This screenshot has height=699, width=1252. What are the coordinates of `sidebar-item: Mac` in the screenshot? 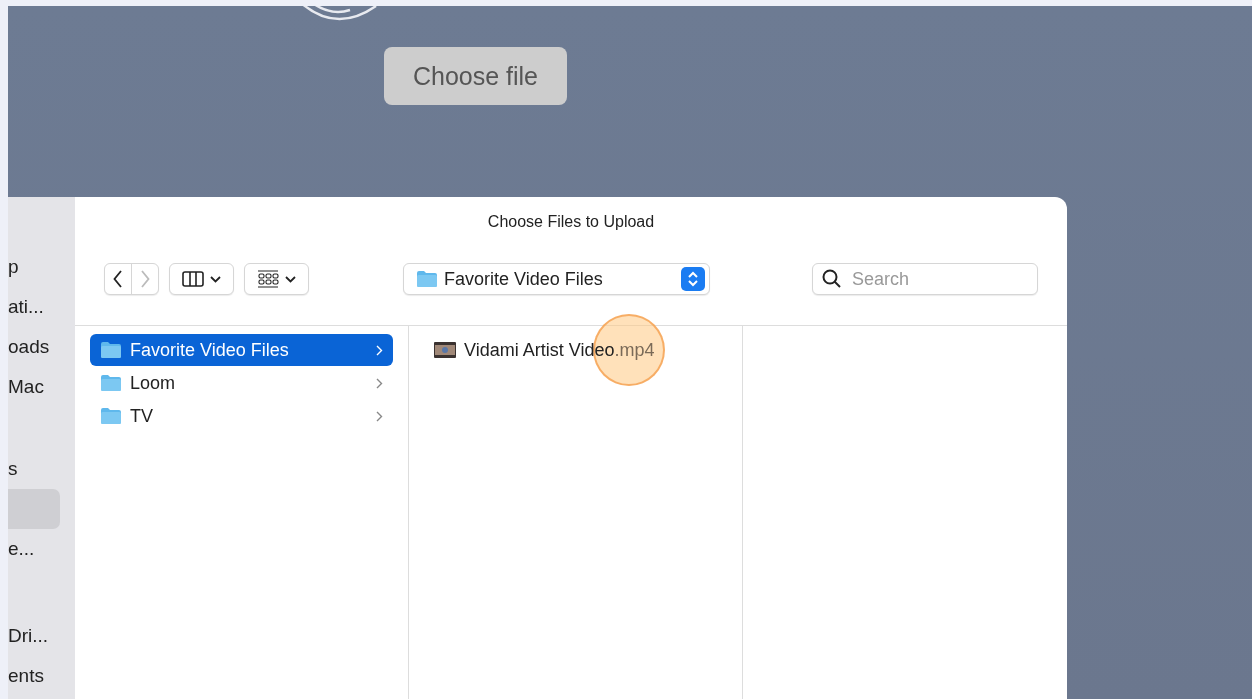 It's located at (34, 387).